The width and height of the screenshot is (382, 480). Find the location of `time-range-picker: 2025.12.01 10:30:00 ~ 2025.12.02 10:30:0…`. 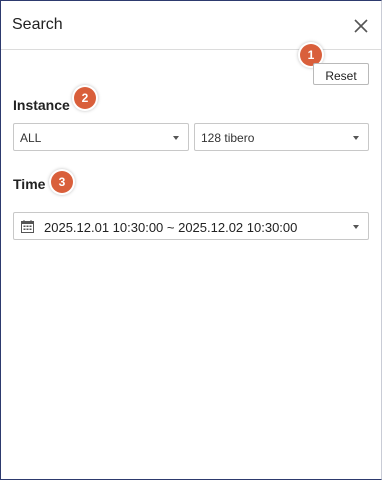

time-range-picker: 2025.12.01 10:30:00 ~ 2025.12.02 10:30:0… is located at coordinates (191, 226).